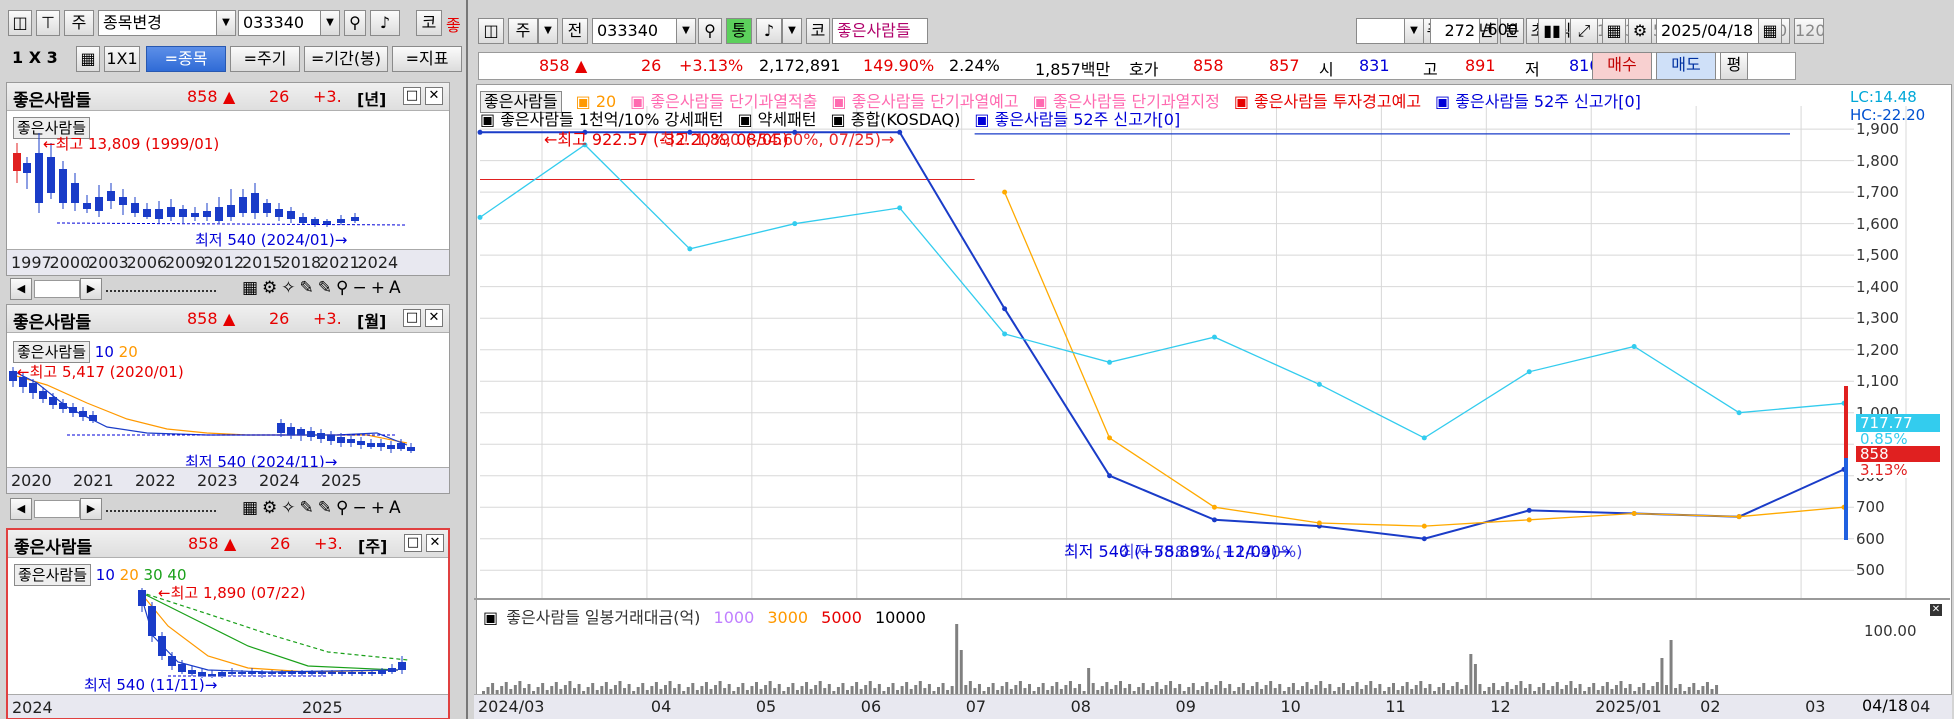 This screenshot has height=719, width=1954. Describe the element at coordinates (158, 23) in the screenshot. I see `change-stock-field: 종목변경` at that location.